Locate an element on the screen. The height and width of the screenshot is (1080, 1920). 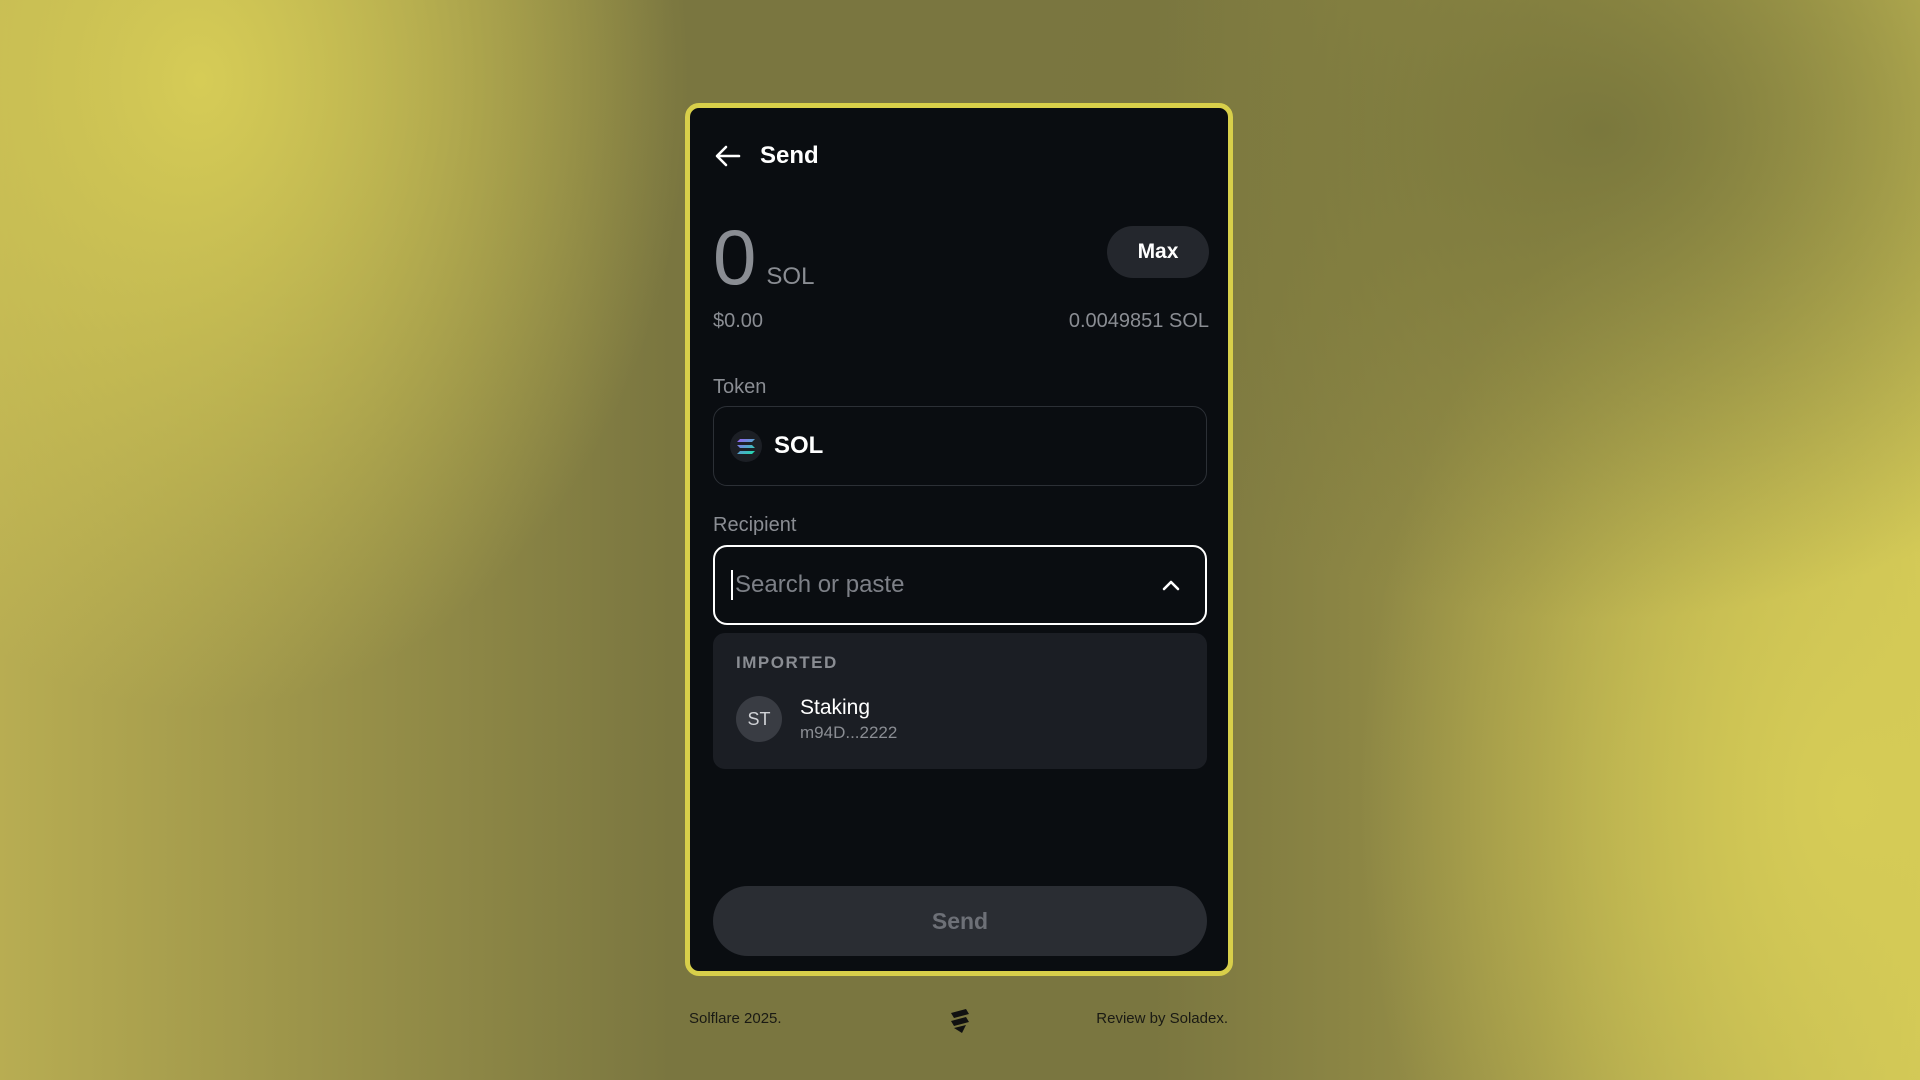
avatar: ST is located at coordinates (759, 719).